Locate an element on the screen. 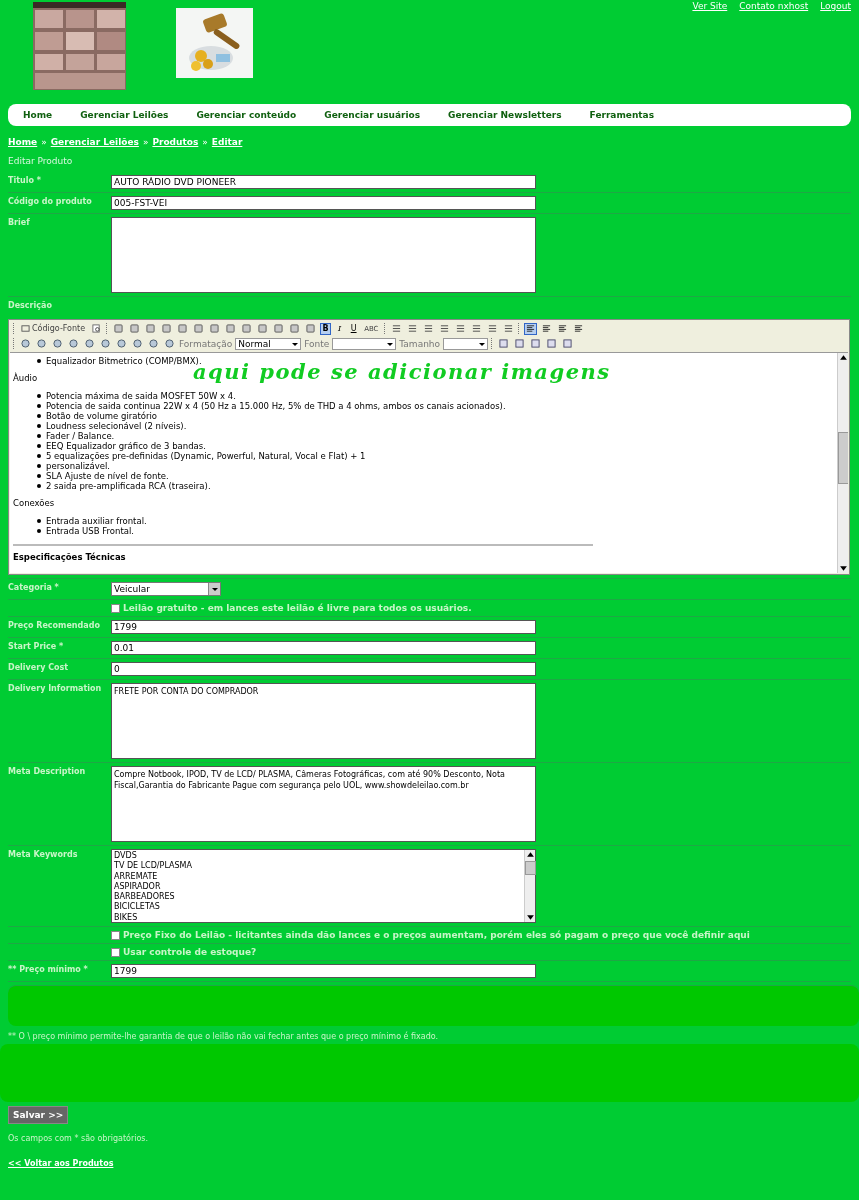  paragraph: Àudio is located at coordinates (25, 378).